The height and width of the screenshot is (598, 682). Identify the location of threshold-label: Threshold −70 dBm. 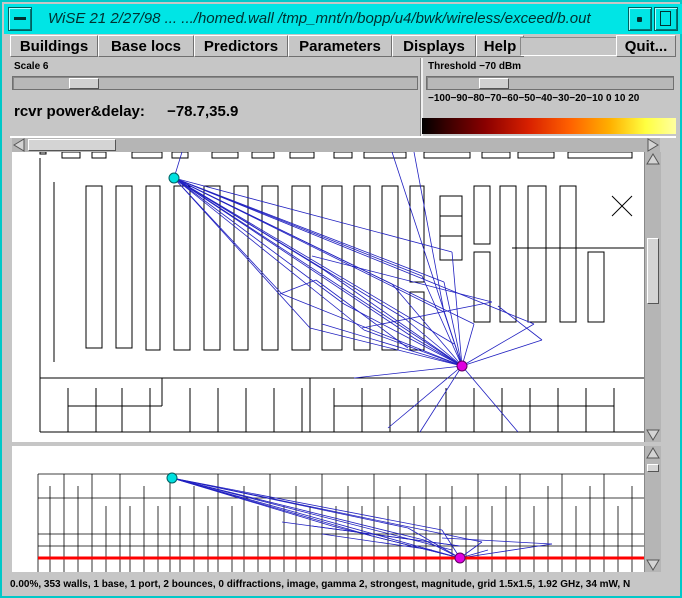
(475, 66).